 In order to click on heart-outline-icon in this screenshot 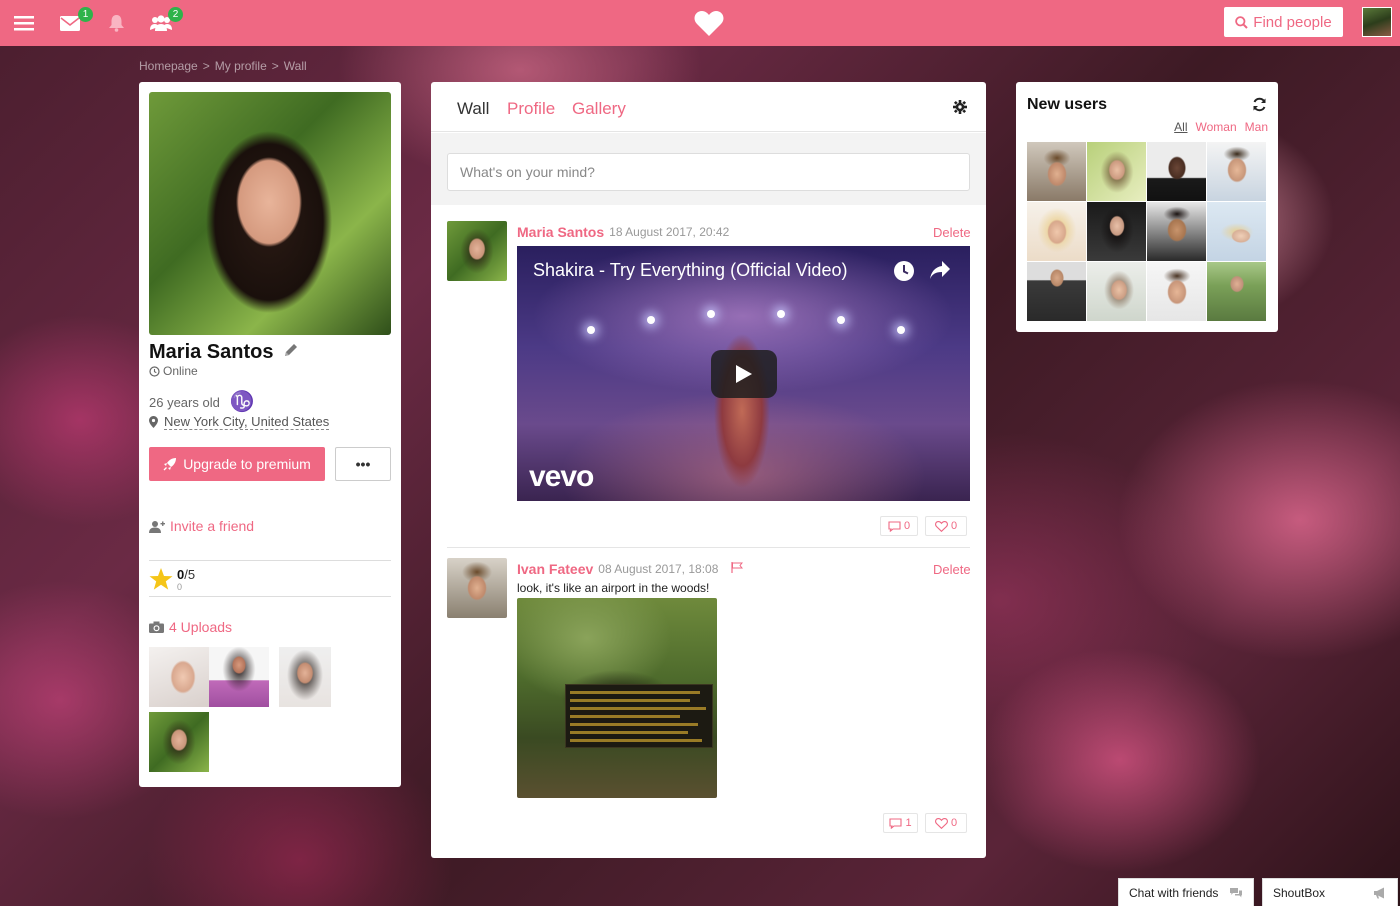, I will do `click(941, 526)`.